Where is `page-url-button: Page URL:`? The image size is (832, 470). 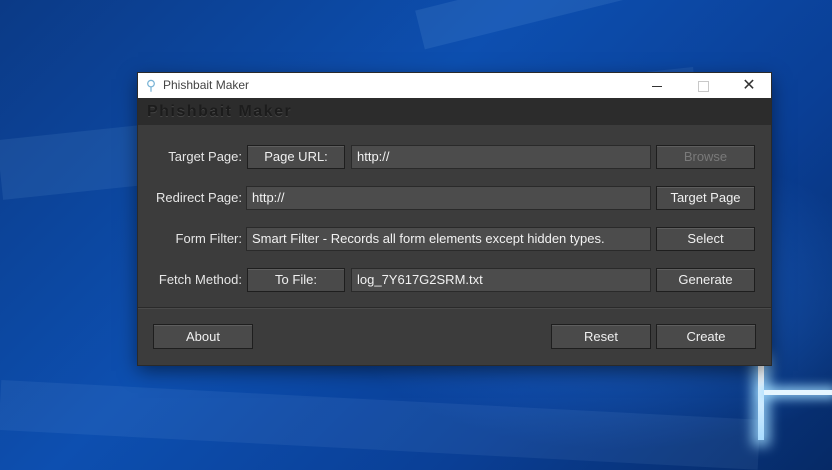
page-url-button: Page URL: is located at coordinates (296, 157).